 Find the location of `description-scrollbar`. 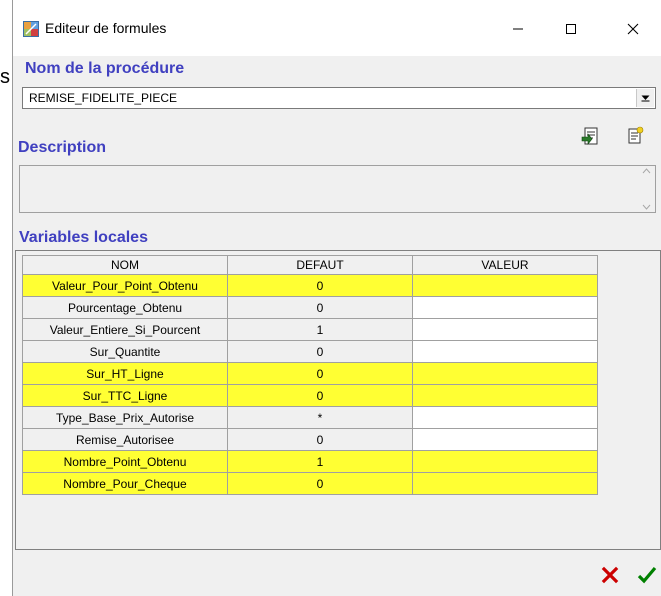

description-scrollbar is located at coordinates (646, 189).